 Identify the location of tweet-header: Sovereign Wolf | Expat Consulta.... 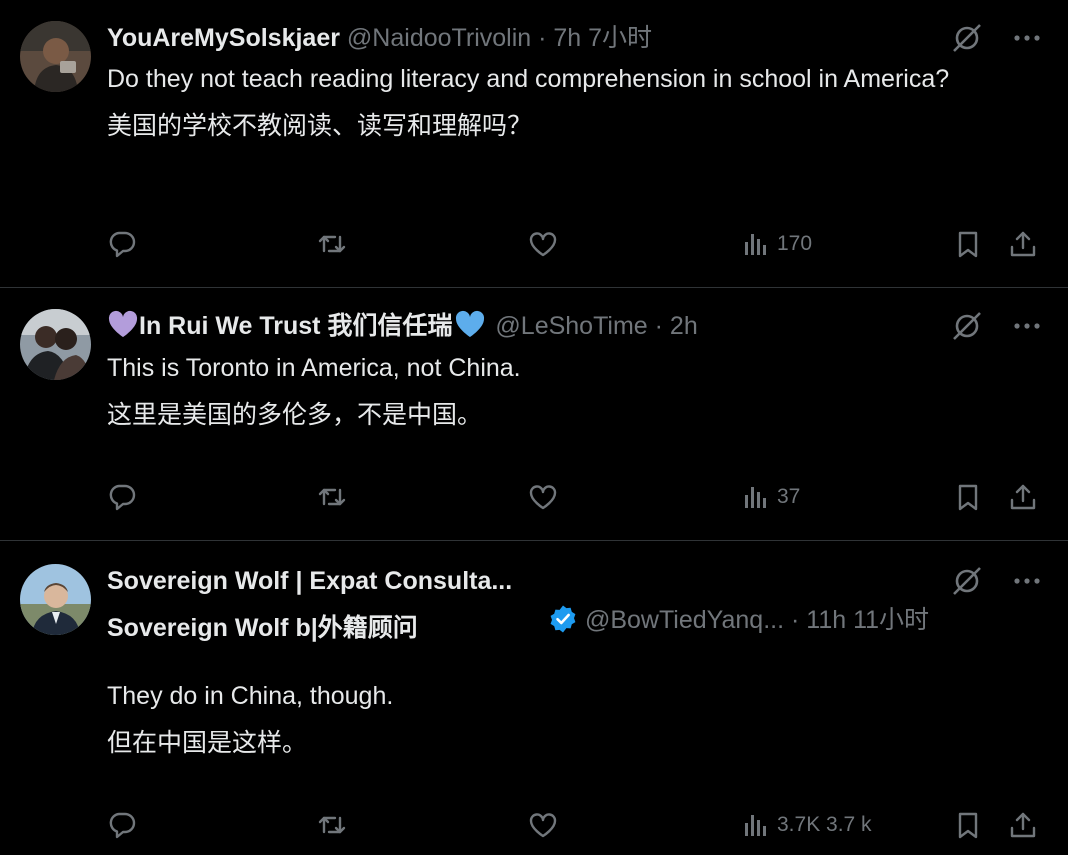
(309, 581).